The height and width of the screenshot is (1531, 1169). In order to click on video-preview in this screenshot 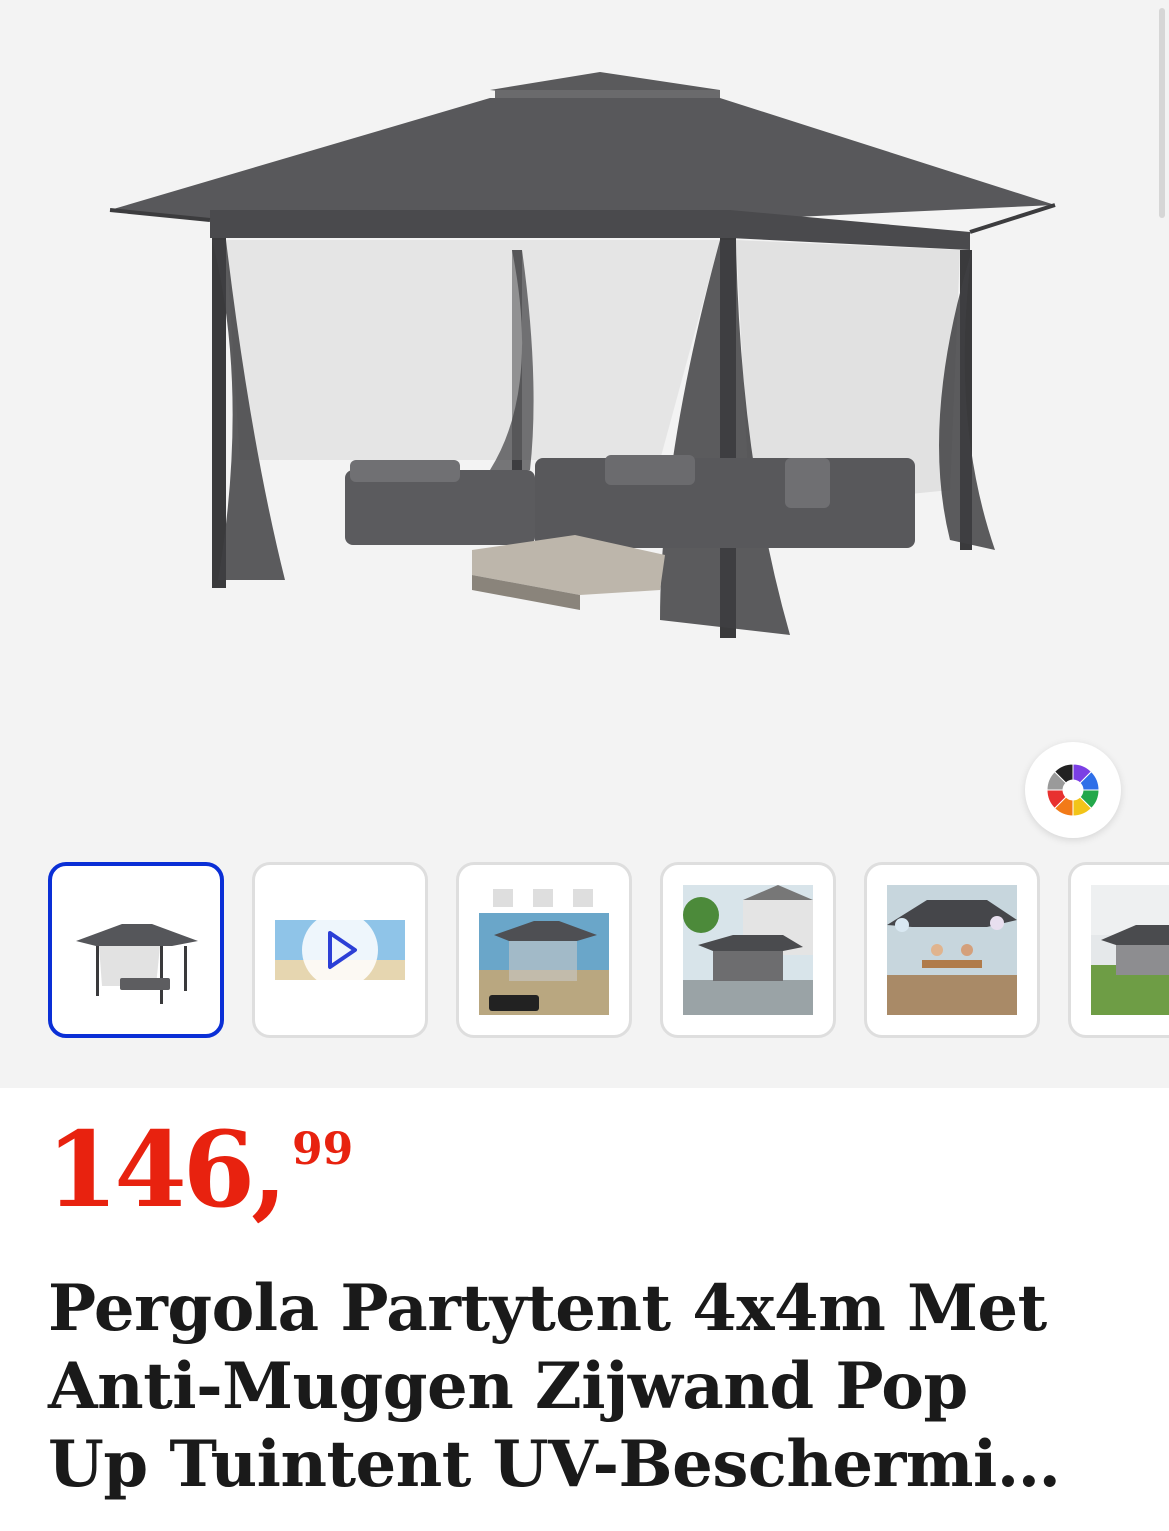, I will do `click(340, 950)`.